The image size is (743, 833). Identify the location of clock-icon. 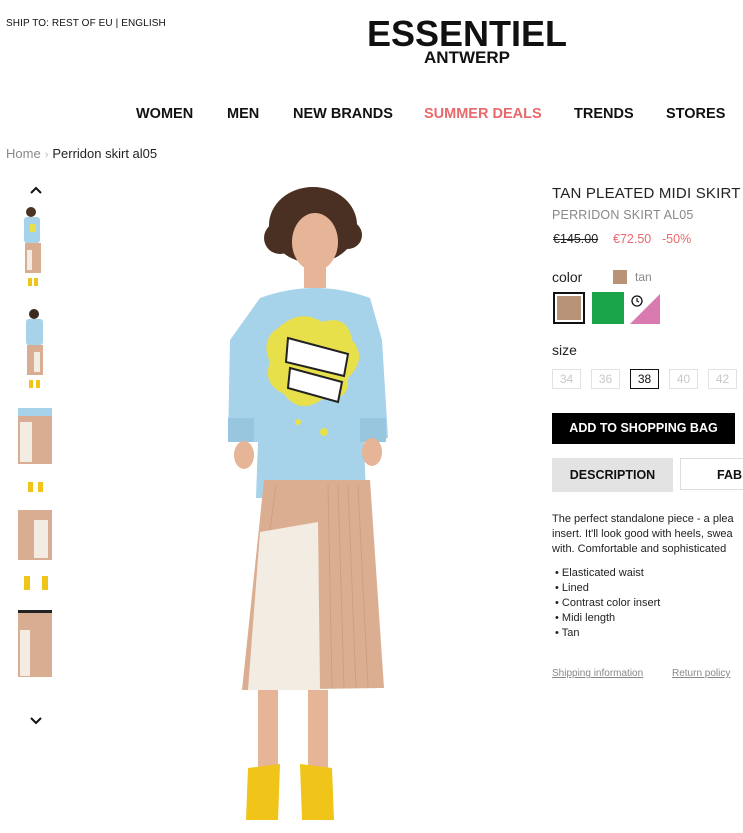
(637, 301).